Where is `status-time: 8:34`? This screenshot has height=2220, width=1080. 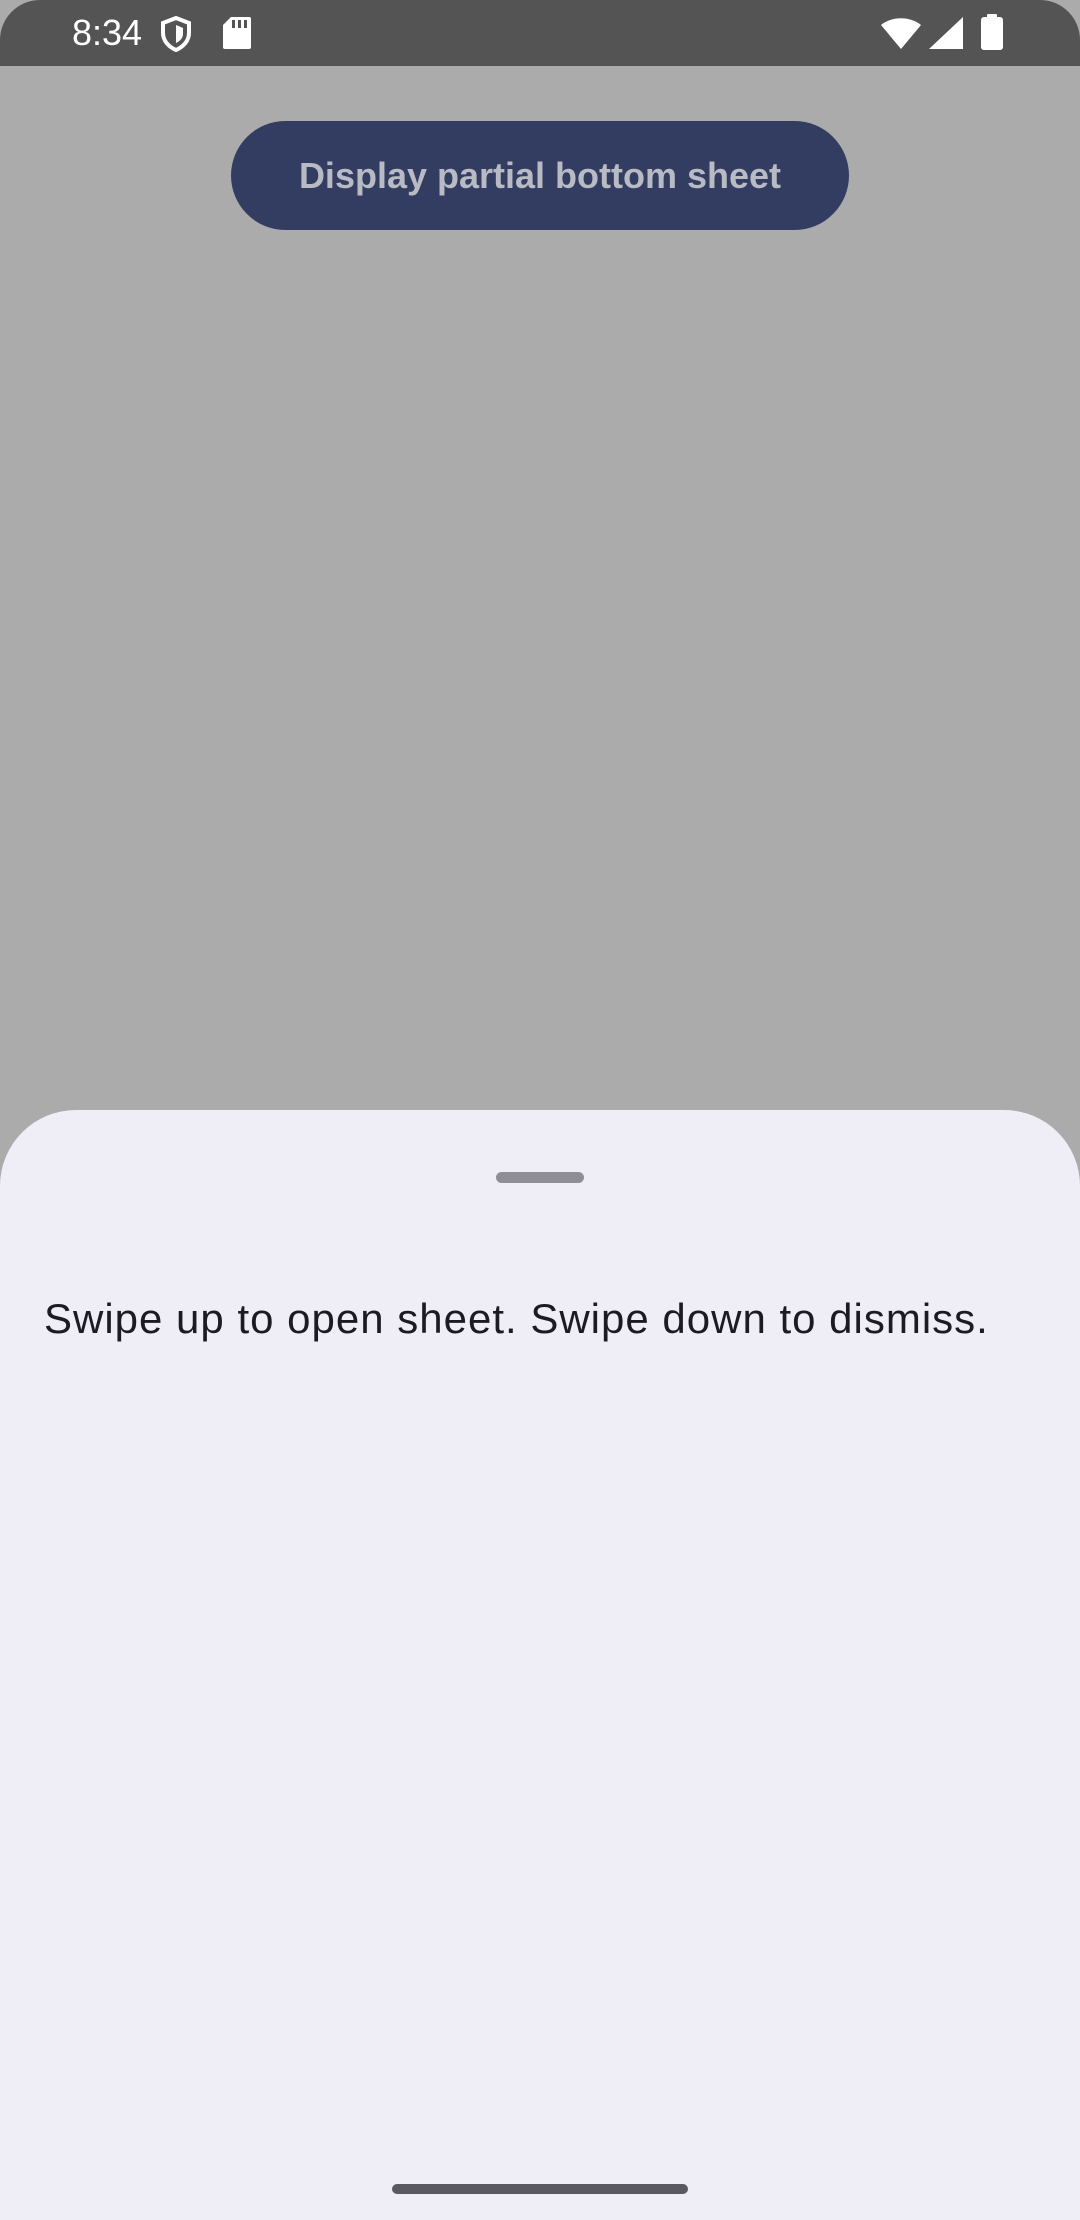 status-time: 8:34 is located at coordinates (107, 32).